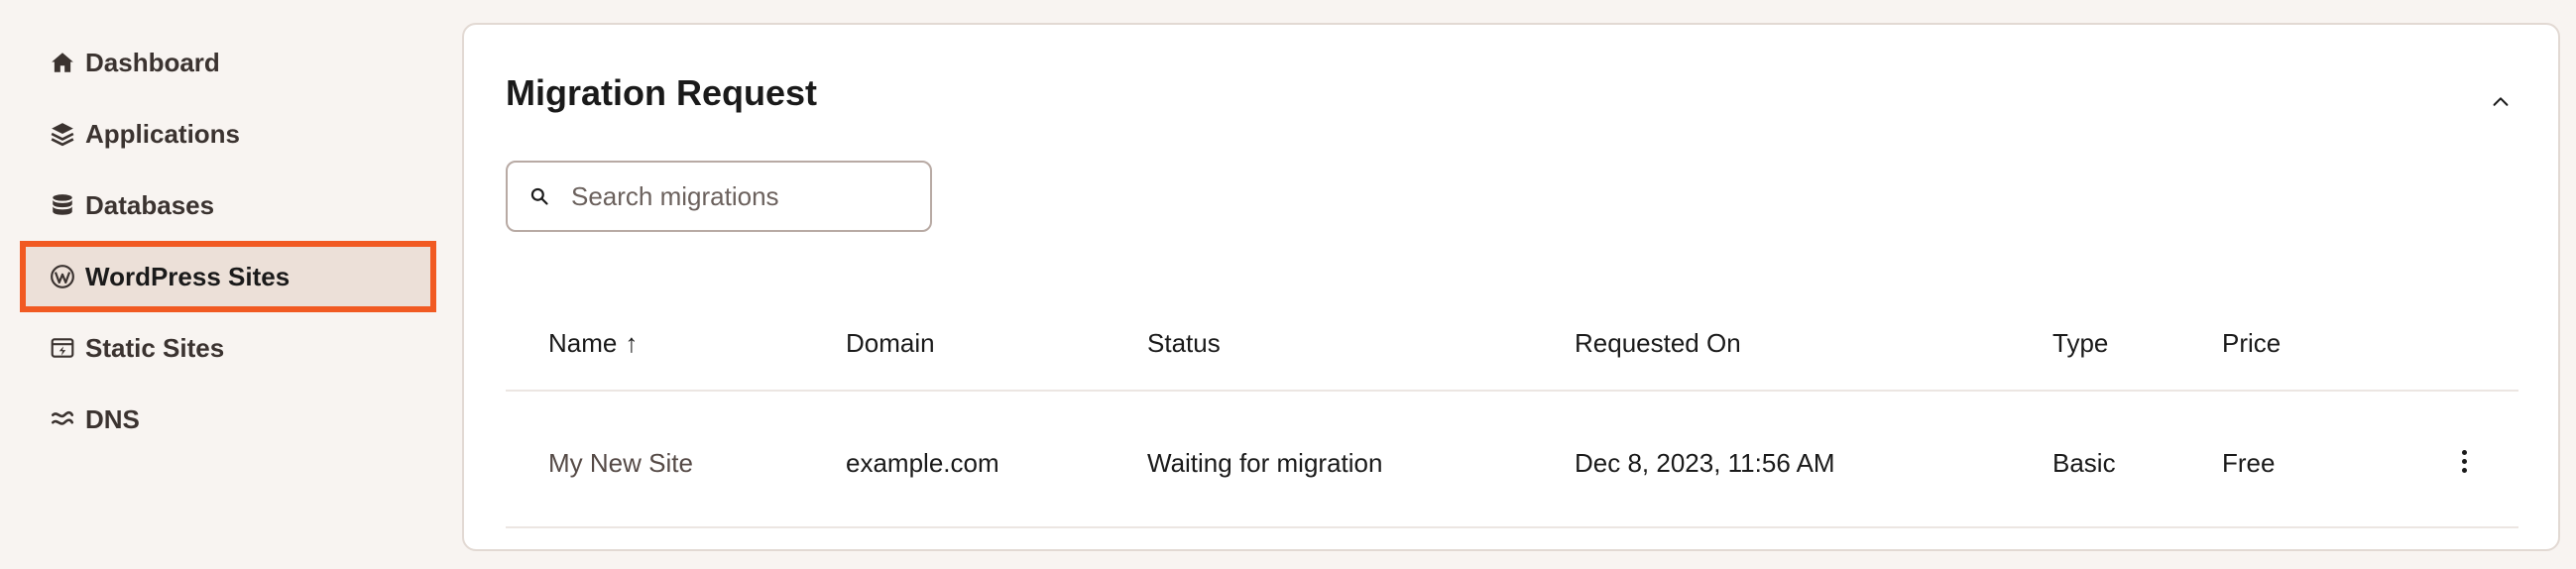 The height and width of the screenshot is (569, 2576). What do you see at coordinates (539, 196) in the screenshot?
I see `search-icon` at bounding box center [539, 196].